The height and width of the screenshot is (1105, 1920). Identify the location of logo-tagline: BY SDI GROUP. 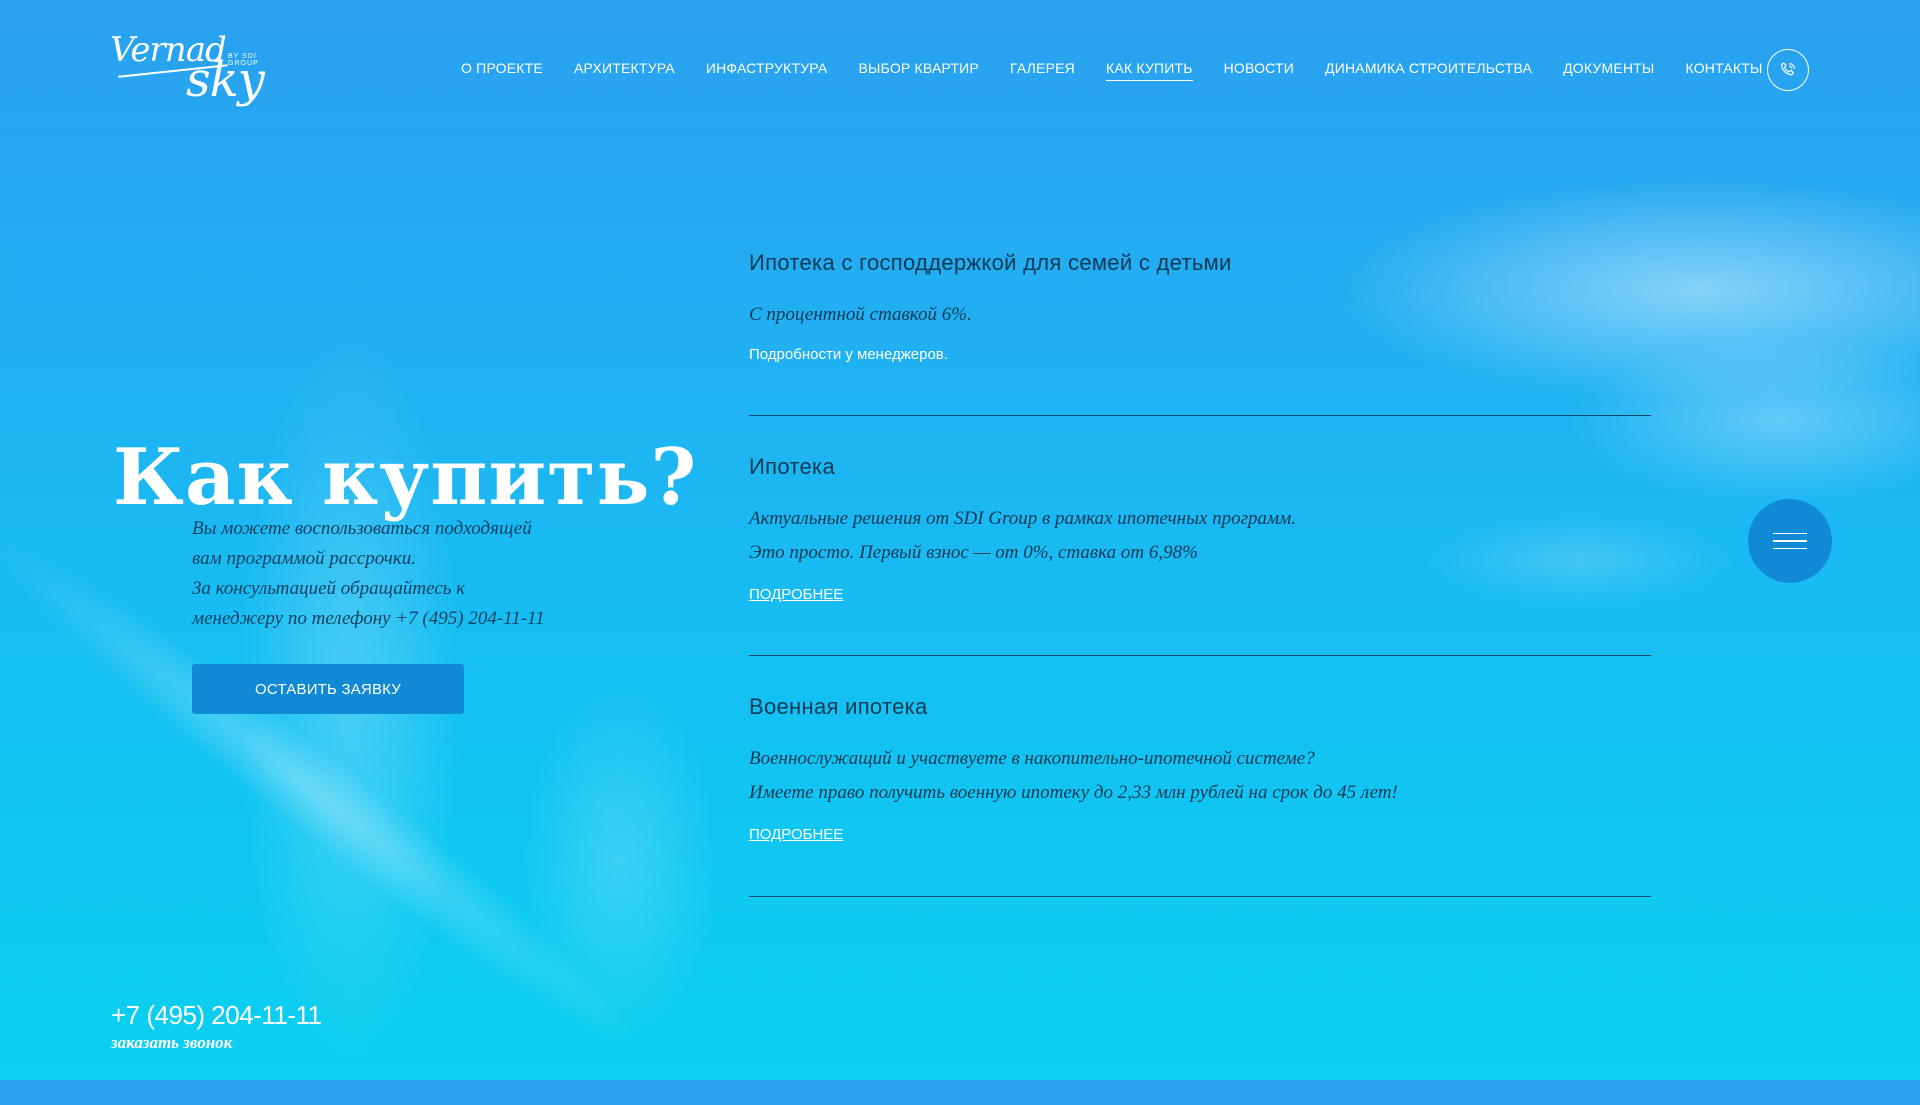
(243, 60).